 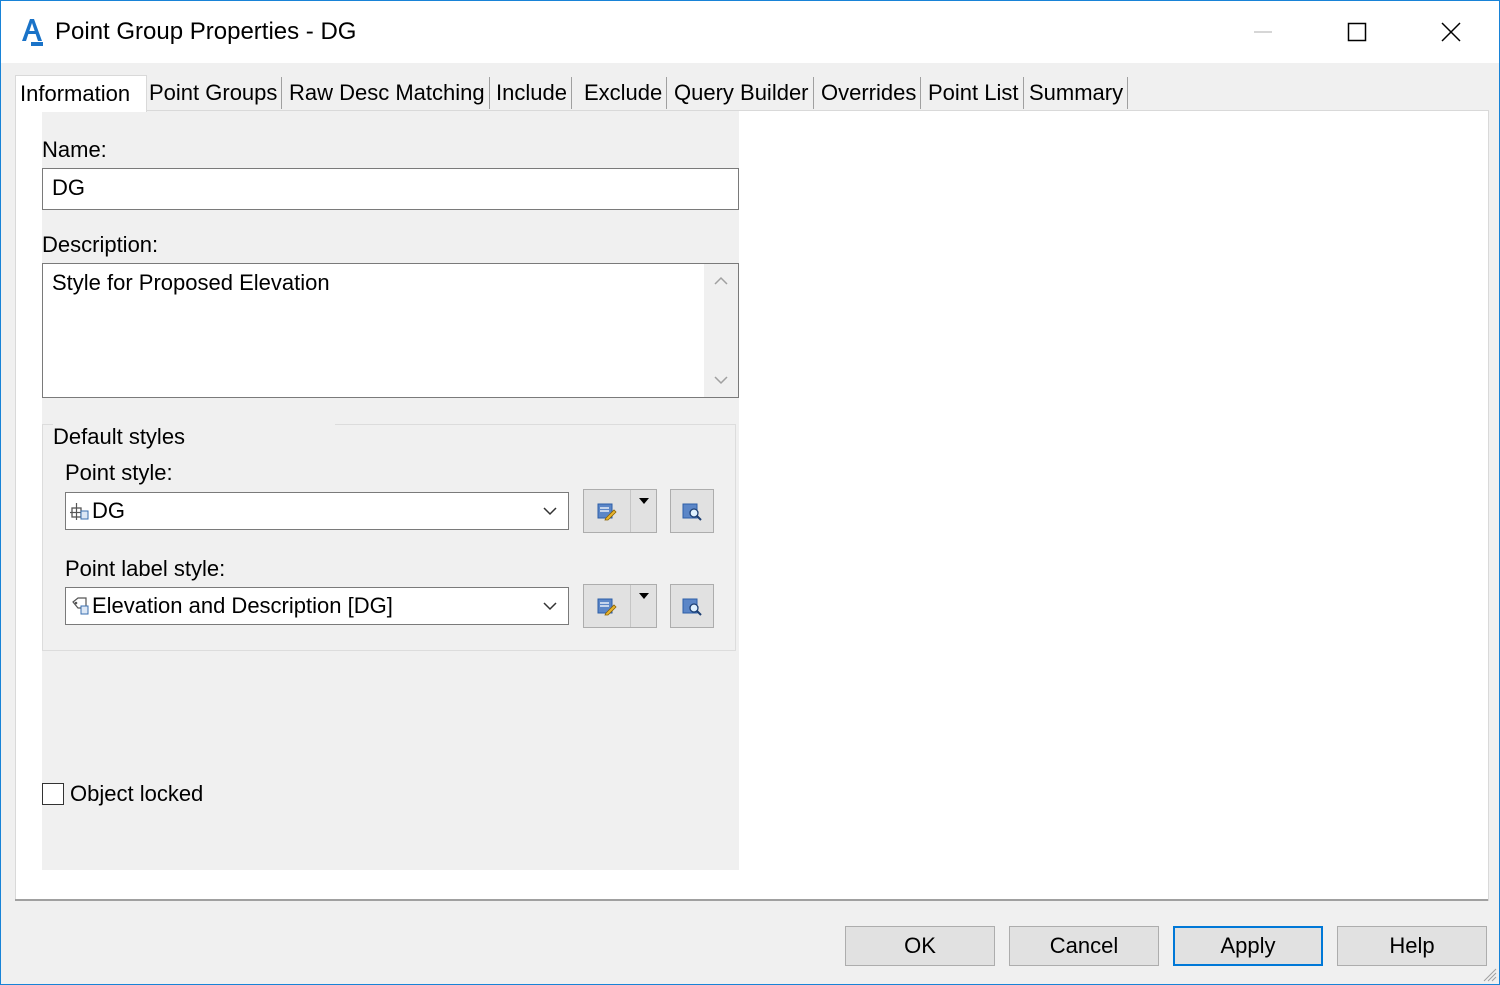 I want to click on point-style-preview-button, so click(x=692, y=511).